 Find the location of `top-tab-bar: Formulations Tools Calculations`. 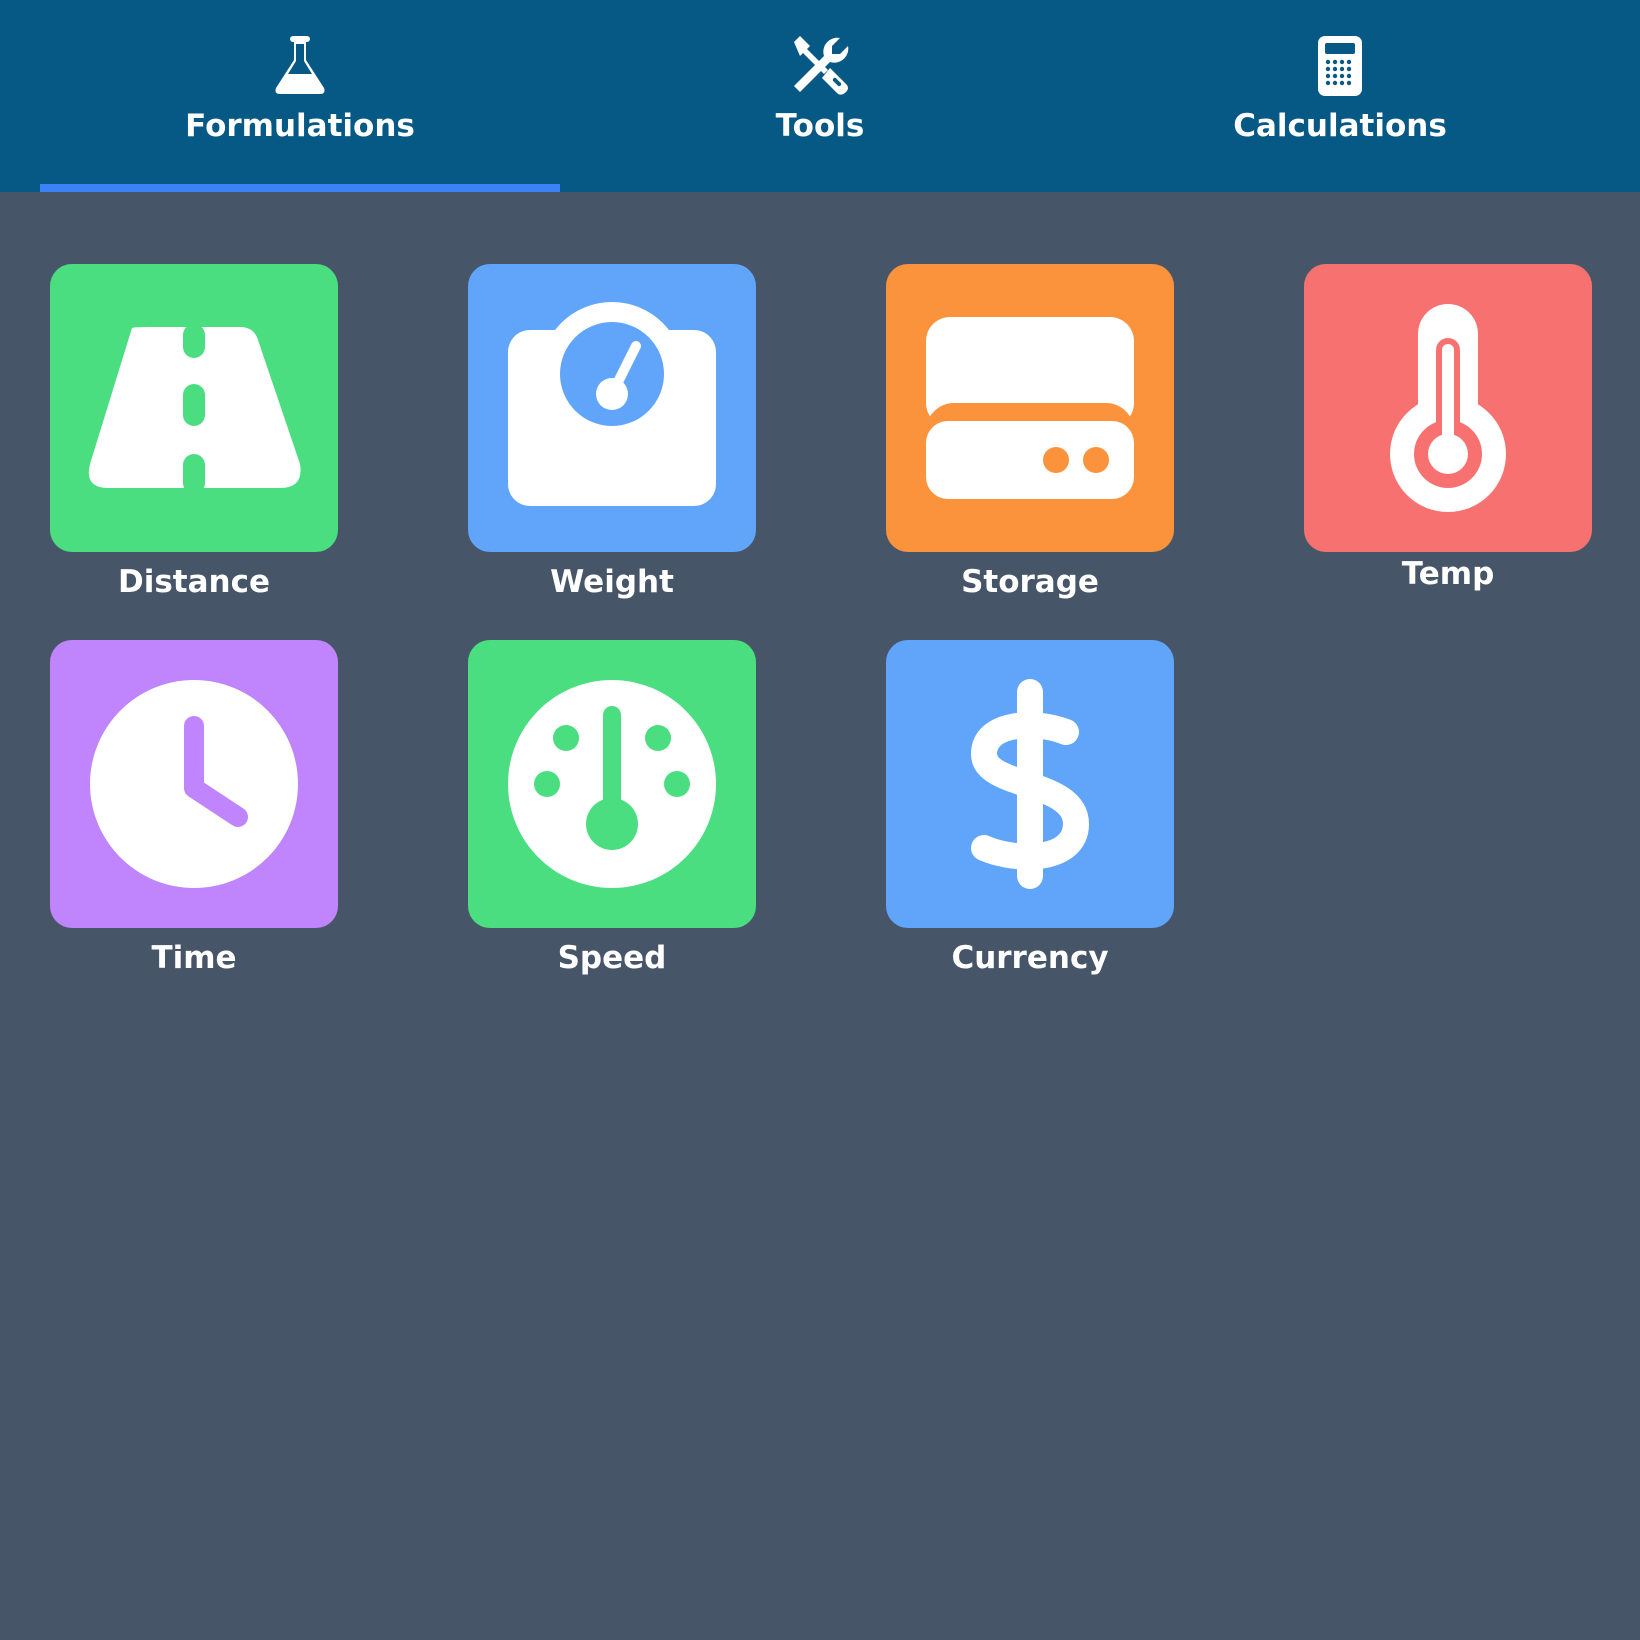

top-tab-bar: Formulations Tools Calculations is located at coordinates (820, 96).